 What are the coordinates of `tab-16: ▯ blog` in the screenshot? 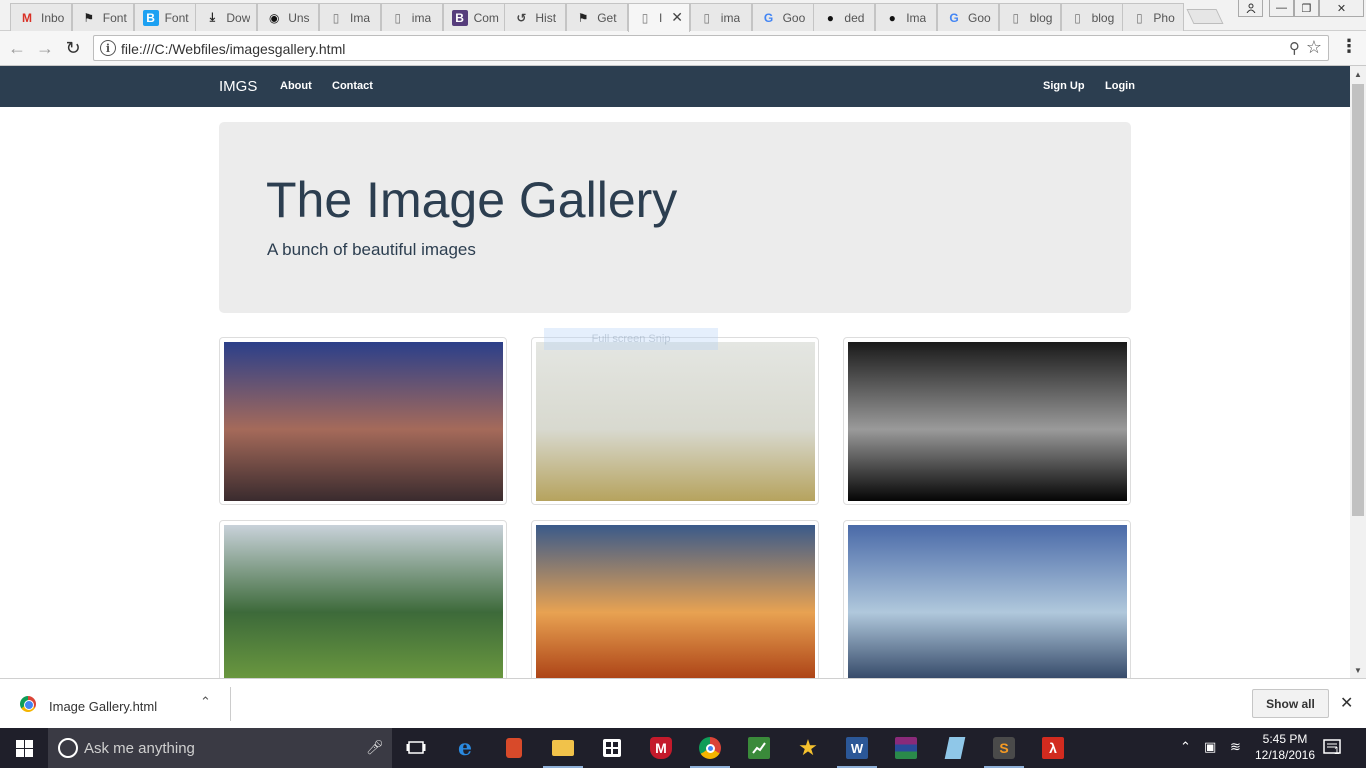 It's located at (1029, 17).